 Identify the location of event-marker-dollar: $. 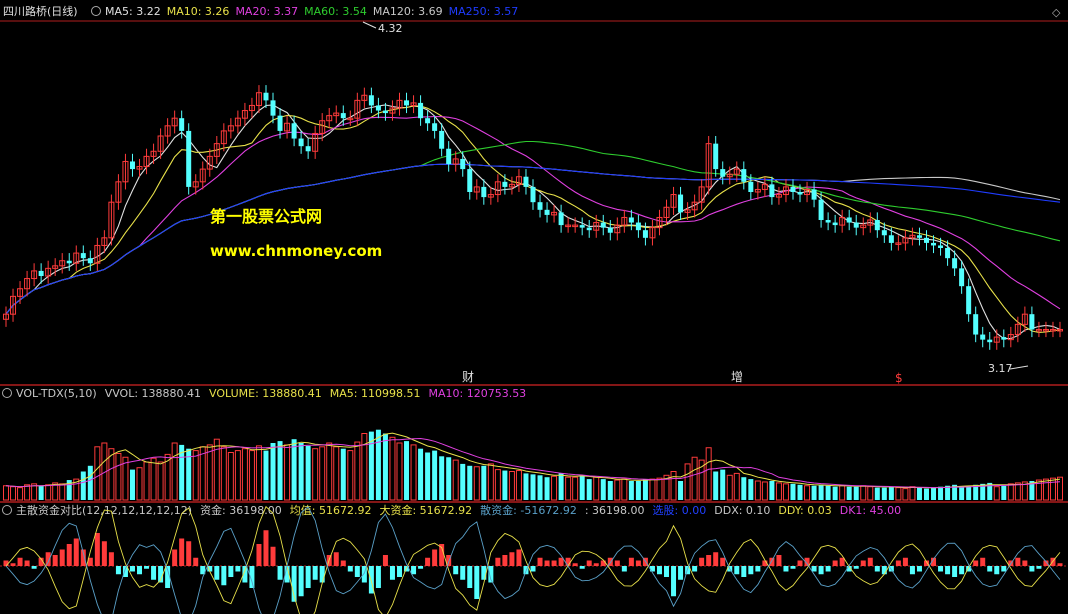
(899, 378).